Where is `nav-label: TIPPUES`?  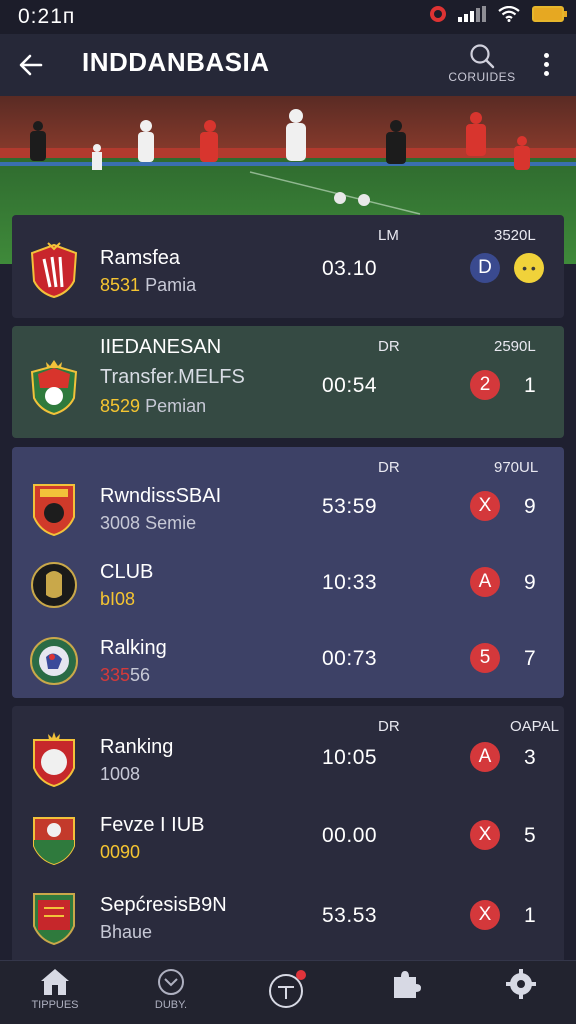
nav-label: TIPPUES is located at coordinates (55, 1005).